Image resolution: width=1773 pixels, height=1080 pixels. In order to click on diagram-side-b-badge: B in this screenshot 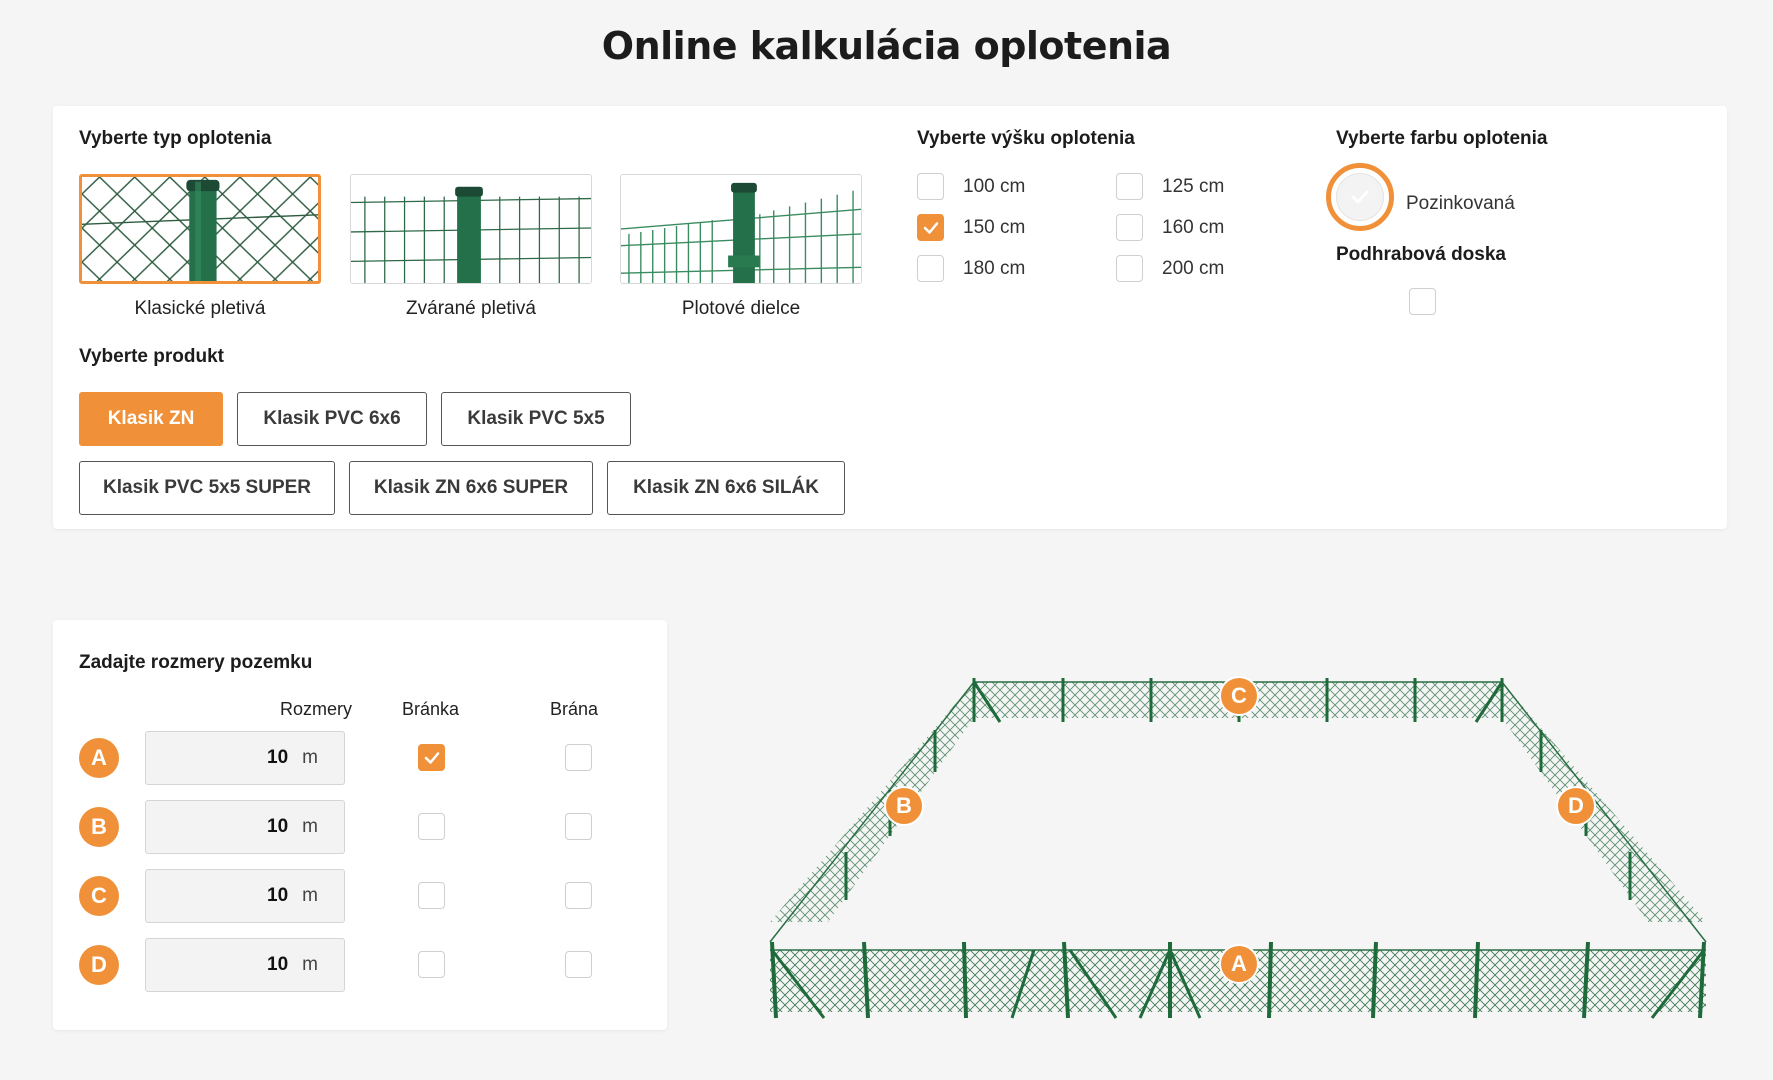, I will do `click(904, 806)`.